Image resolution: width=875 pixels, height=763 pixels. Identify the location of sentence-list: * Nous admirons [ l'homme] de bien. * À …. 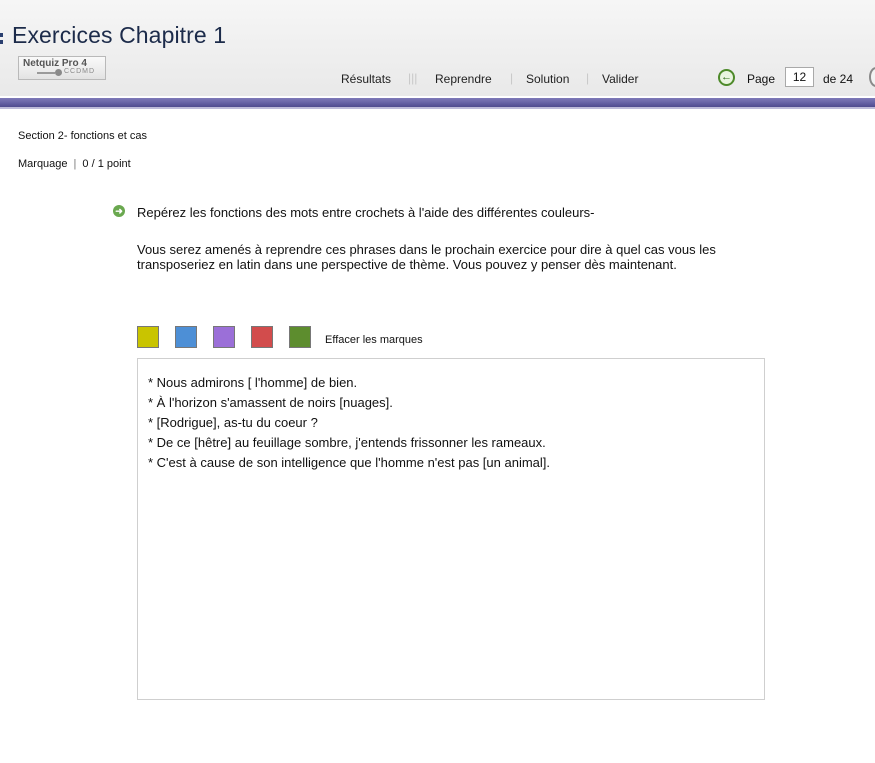
(451, 416).